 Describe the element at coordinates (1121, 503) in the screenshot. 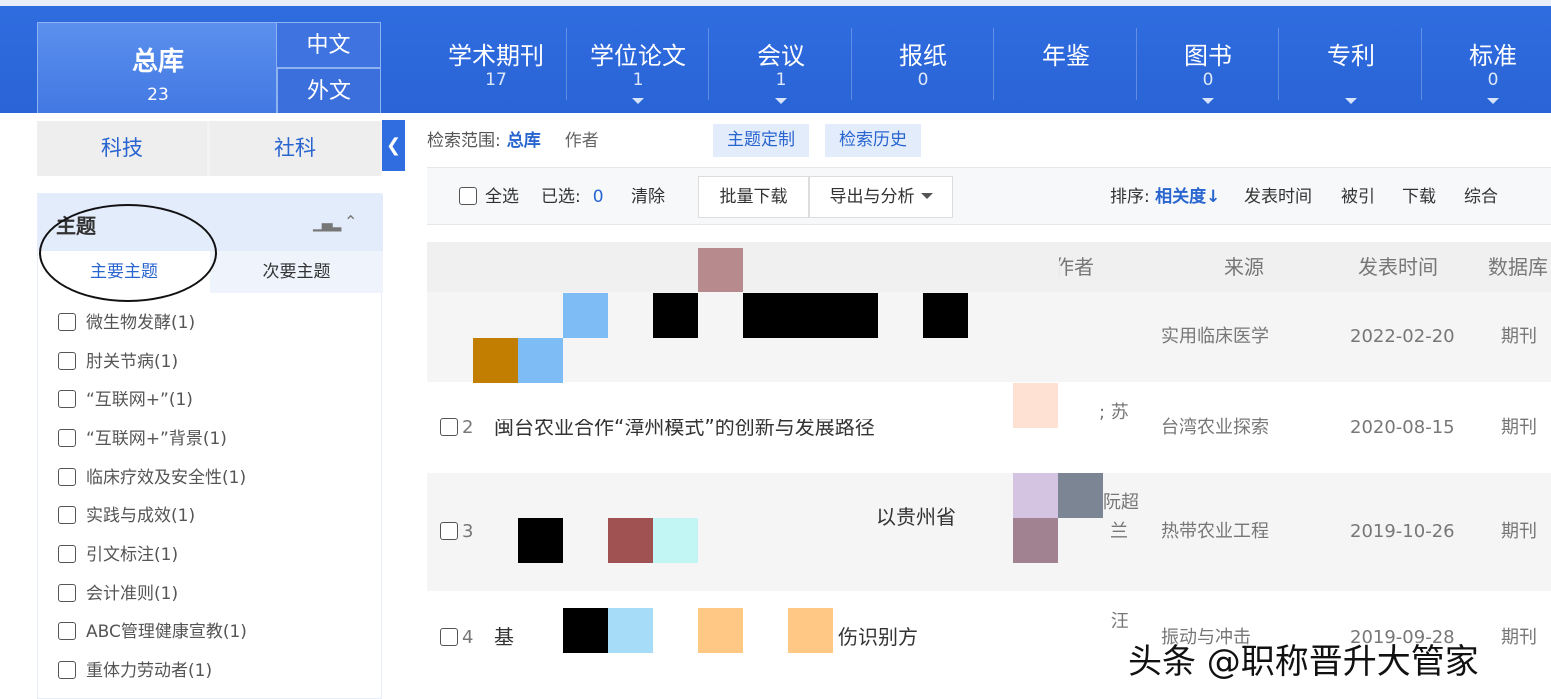

I see `row-author: 阮超` at that location.